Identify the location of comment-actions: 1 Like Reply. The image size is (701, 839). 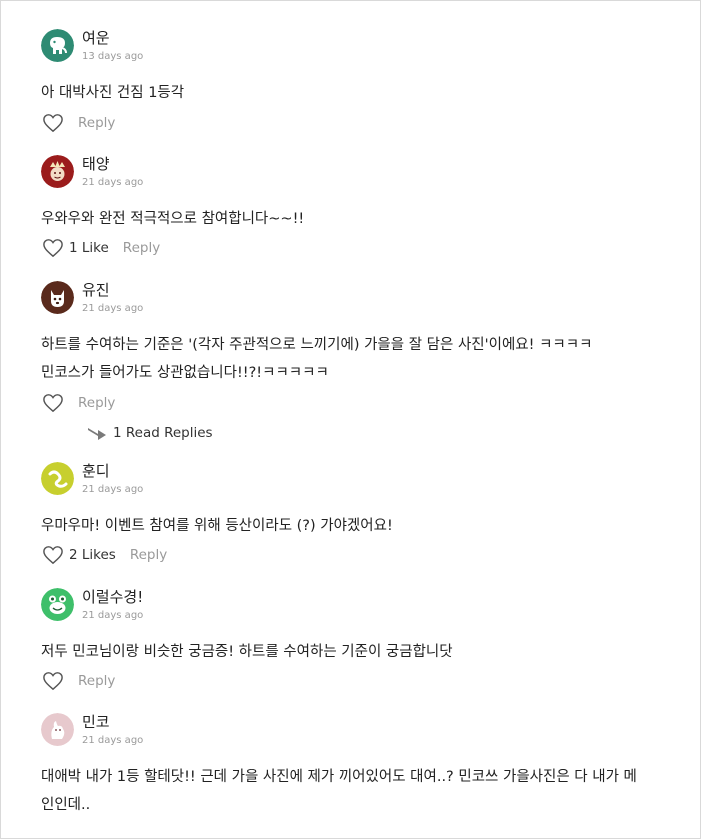
(101, 248).